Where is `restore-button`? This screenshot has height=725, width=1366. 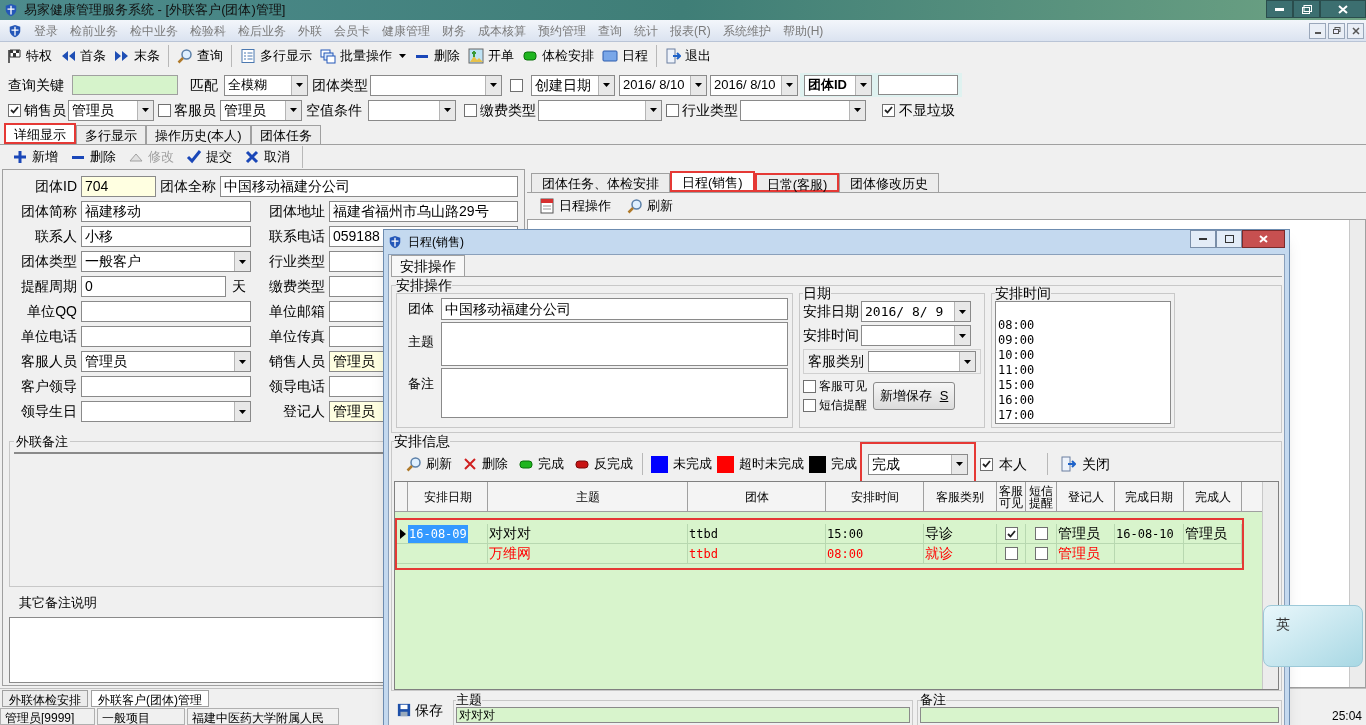
restore-button is located at coordinates (1336, 30).